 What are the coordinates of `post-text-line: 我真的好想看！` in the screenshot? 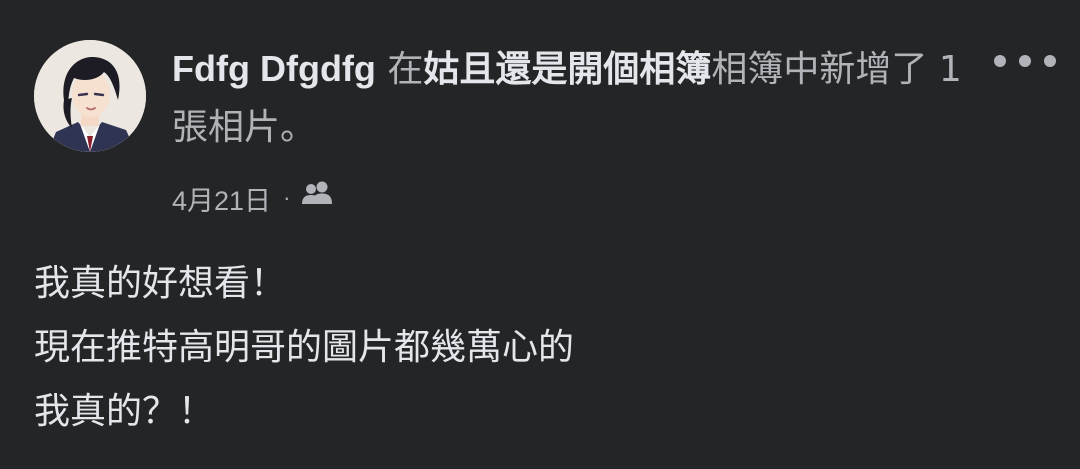 It's located at (160, 283).